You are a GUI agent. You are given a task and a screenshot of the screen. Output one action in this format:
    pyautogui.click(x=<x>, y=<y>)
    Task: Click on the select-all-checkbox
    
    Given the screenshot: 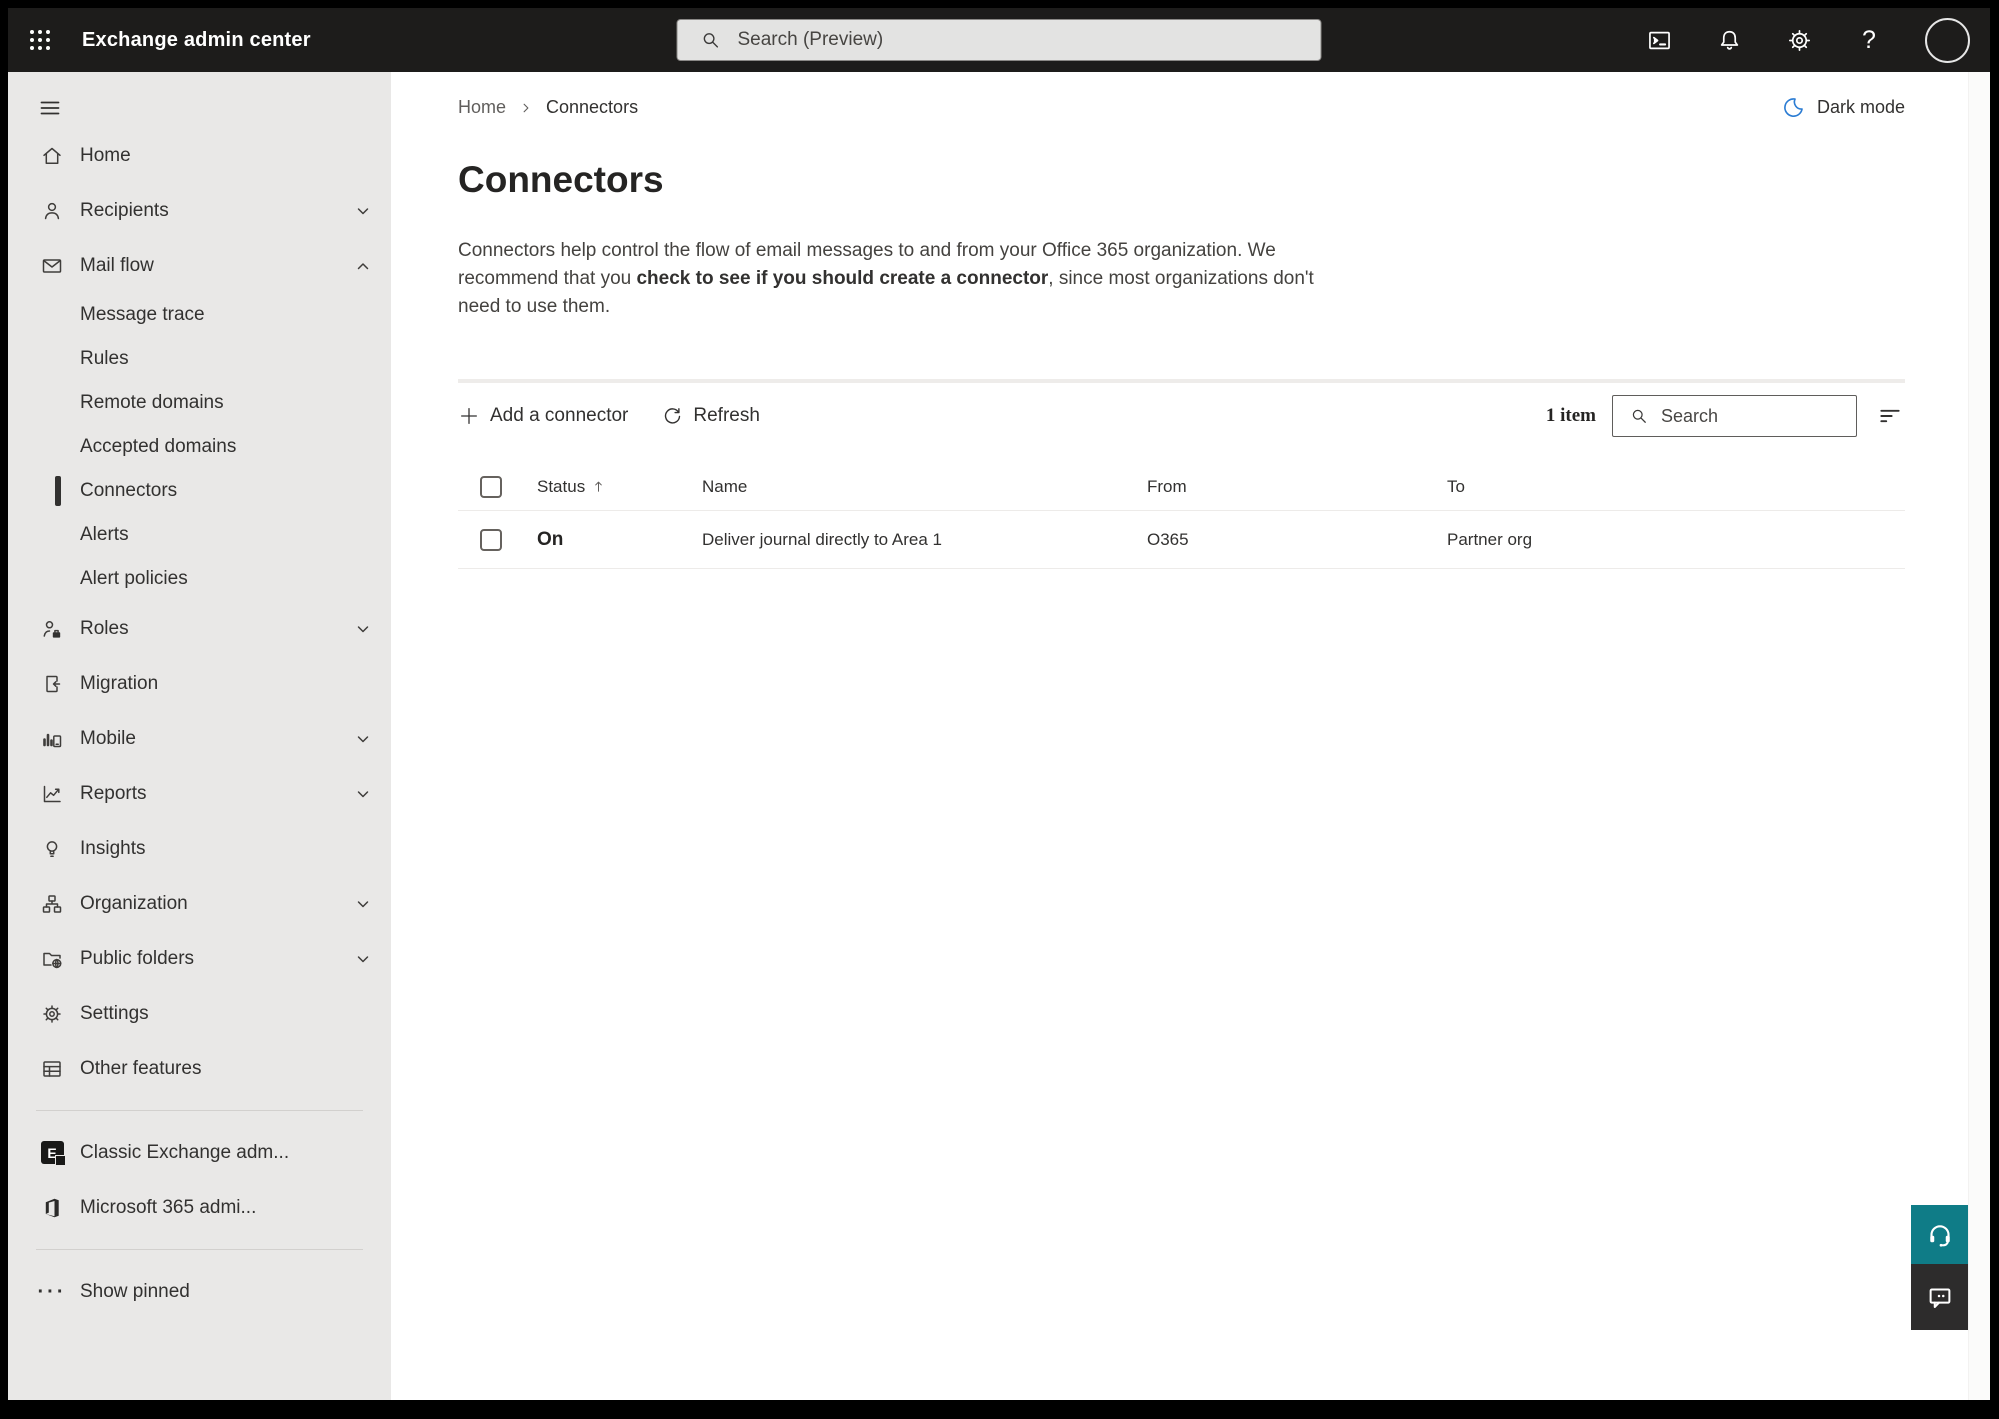 What is the action you would take?
    pyautogui.click(x=491, y=486)
    